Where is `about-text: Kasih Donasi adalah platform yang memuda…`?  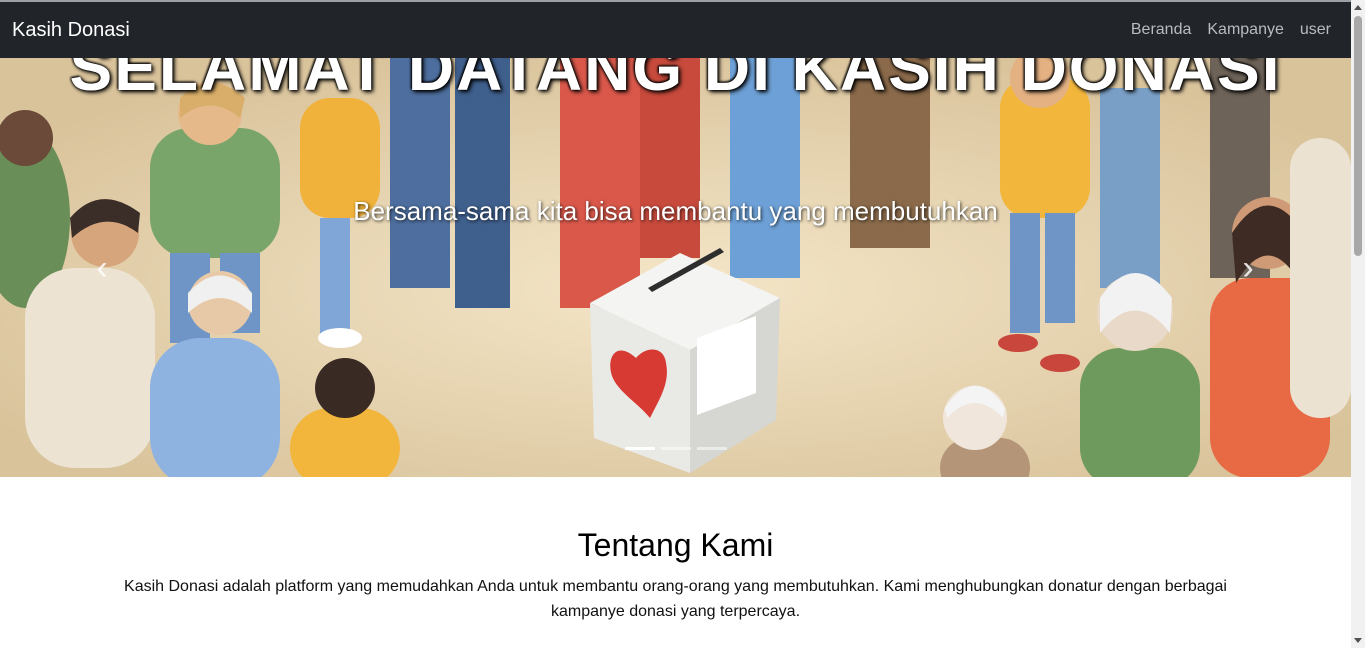
about-text: Kasih Donasi adalah platform yang memuda… is located at coordinates (675, 599).